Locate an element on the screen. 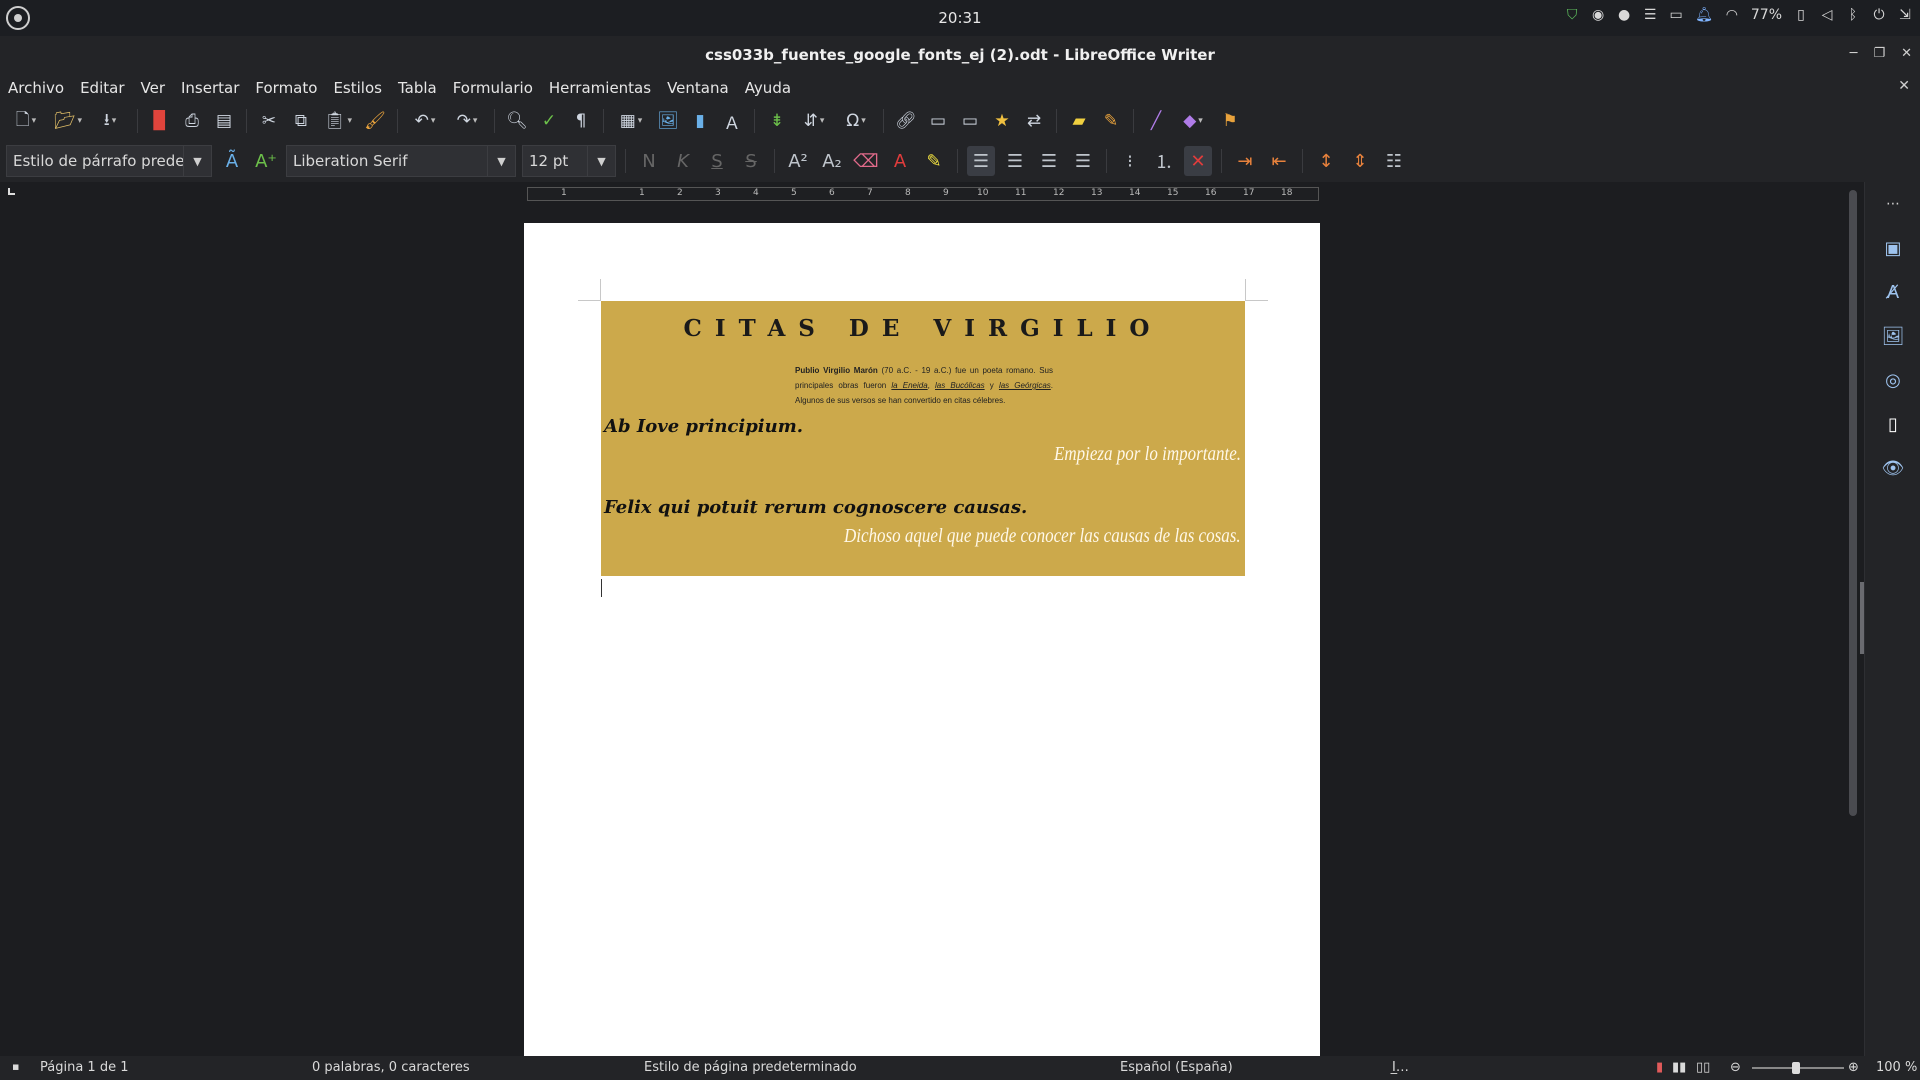 This screenshot has width=1920, height=1080. basic-shapes-icon: ◆ is located at coordinates (1193, 121).